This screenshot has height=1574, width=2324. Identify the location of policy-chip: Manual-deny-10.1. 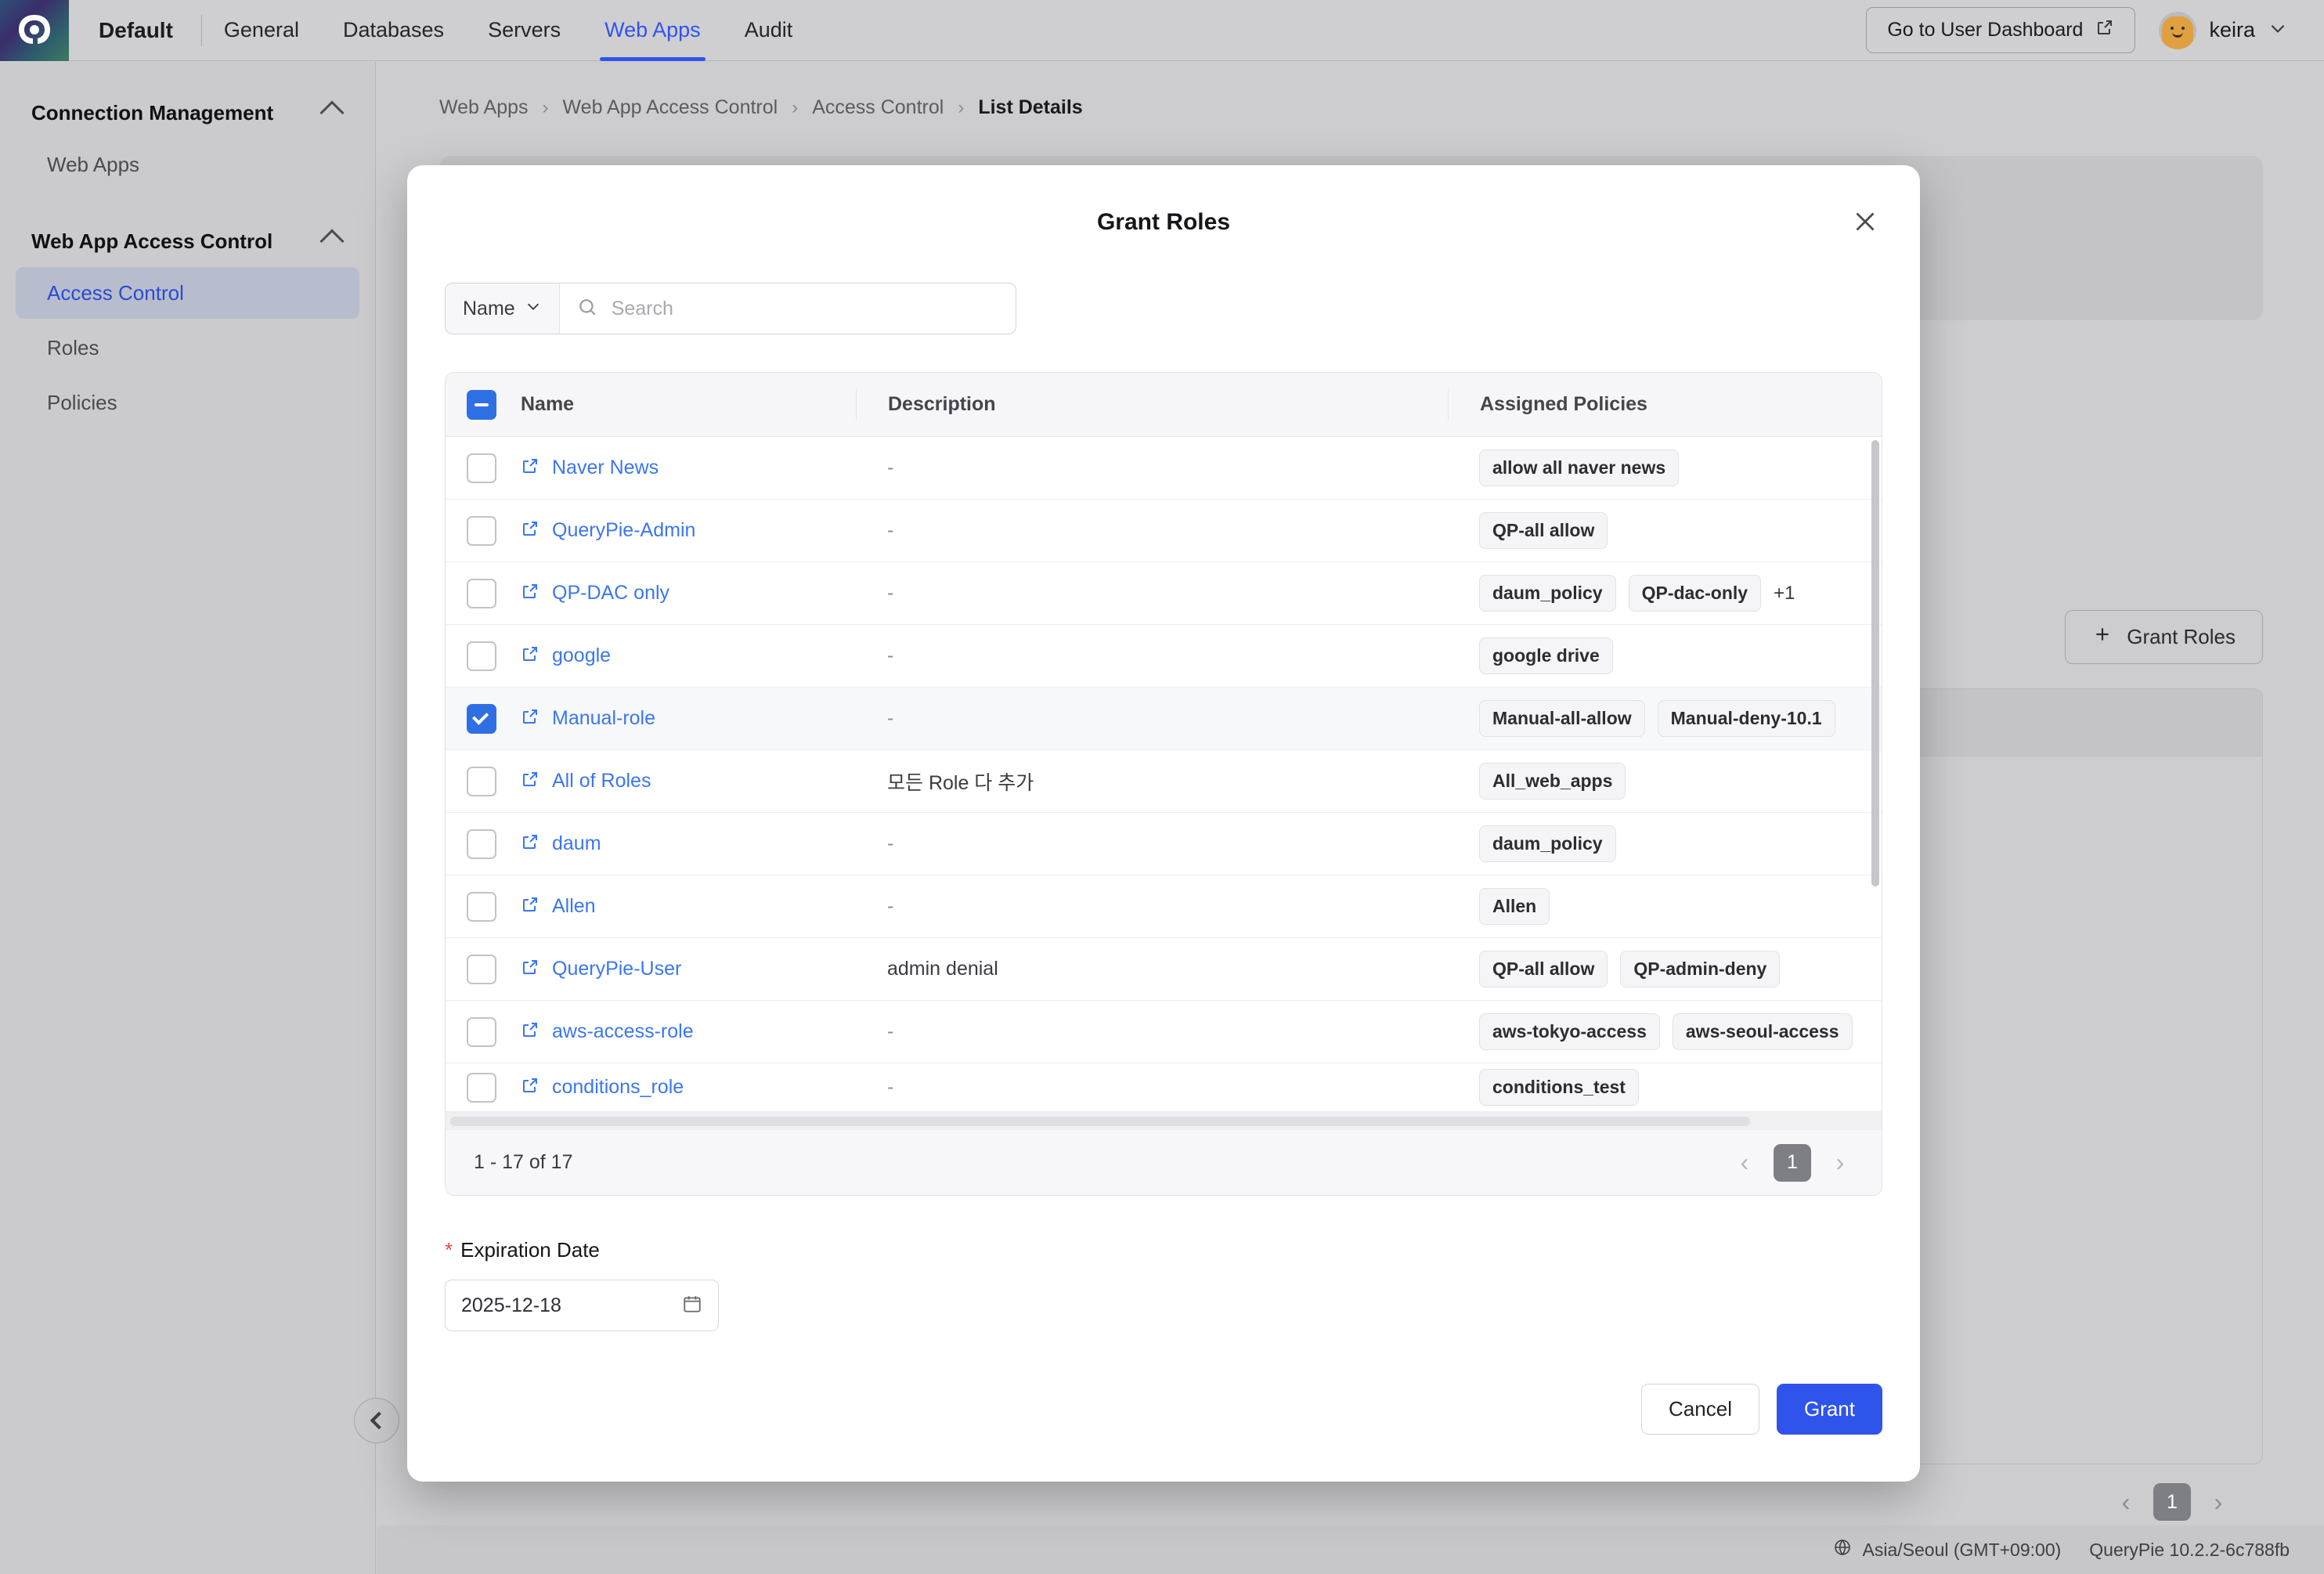
(1746, 718).